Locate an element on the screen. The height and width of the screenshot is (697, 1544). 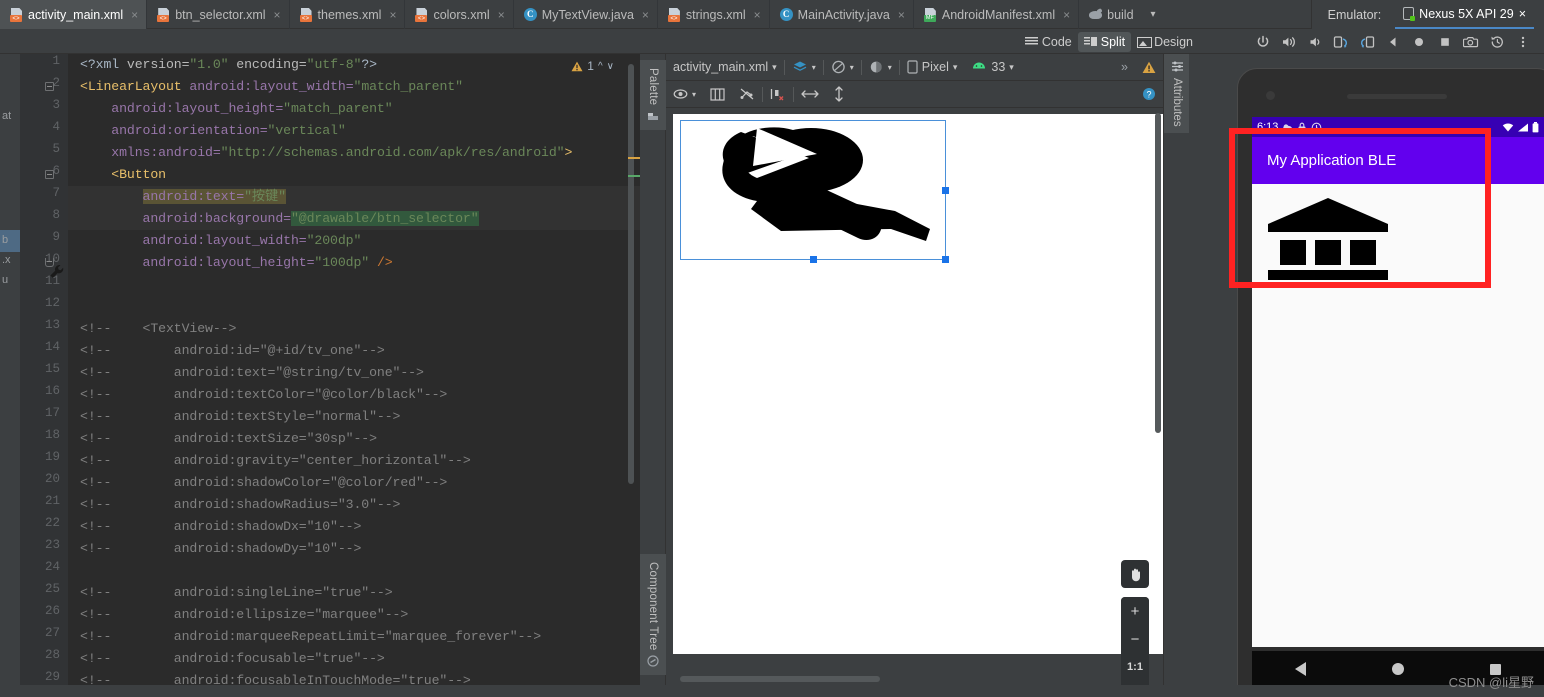
rotate-right-icon is located at coordinates (1367, 41).